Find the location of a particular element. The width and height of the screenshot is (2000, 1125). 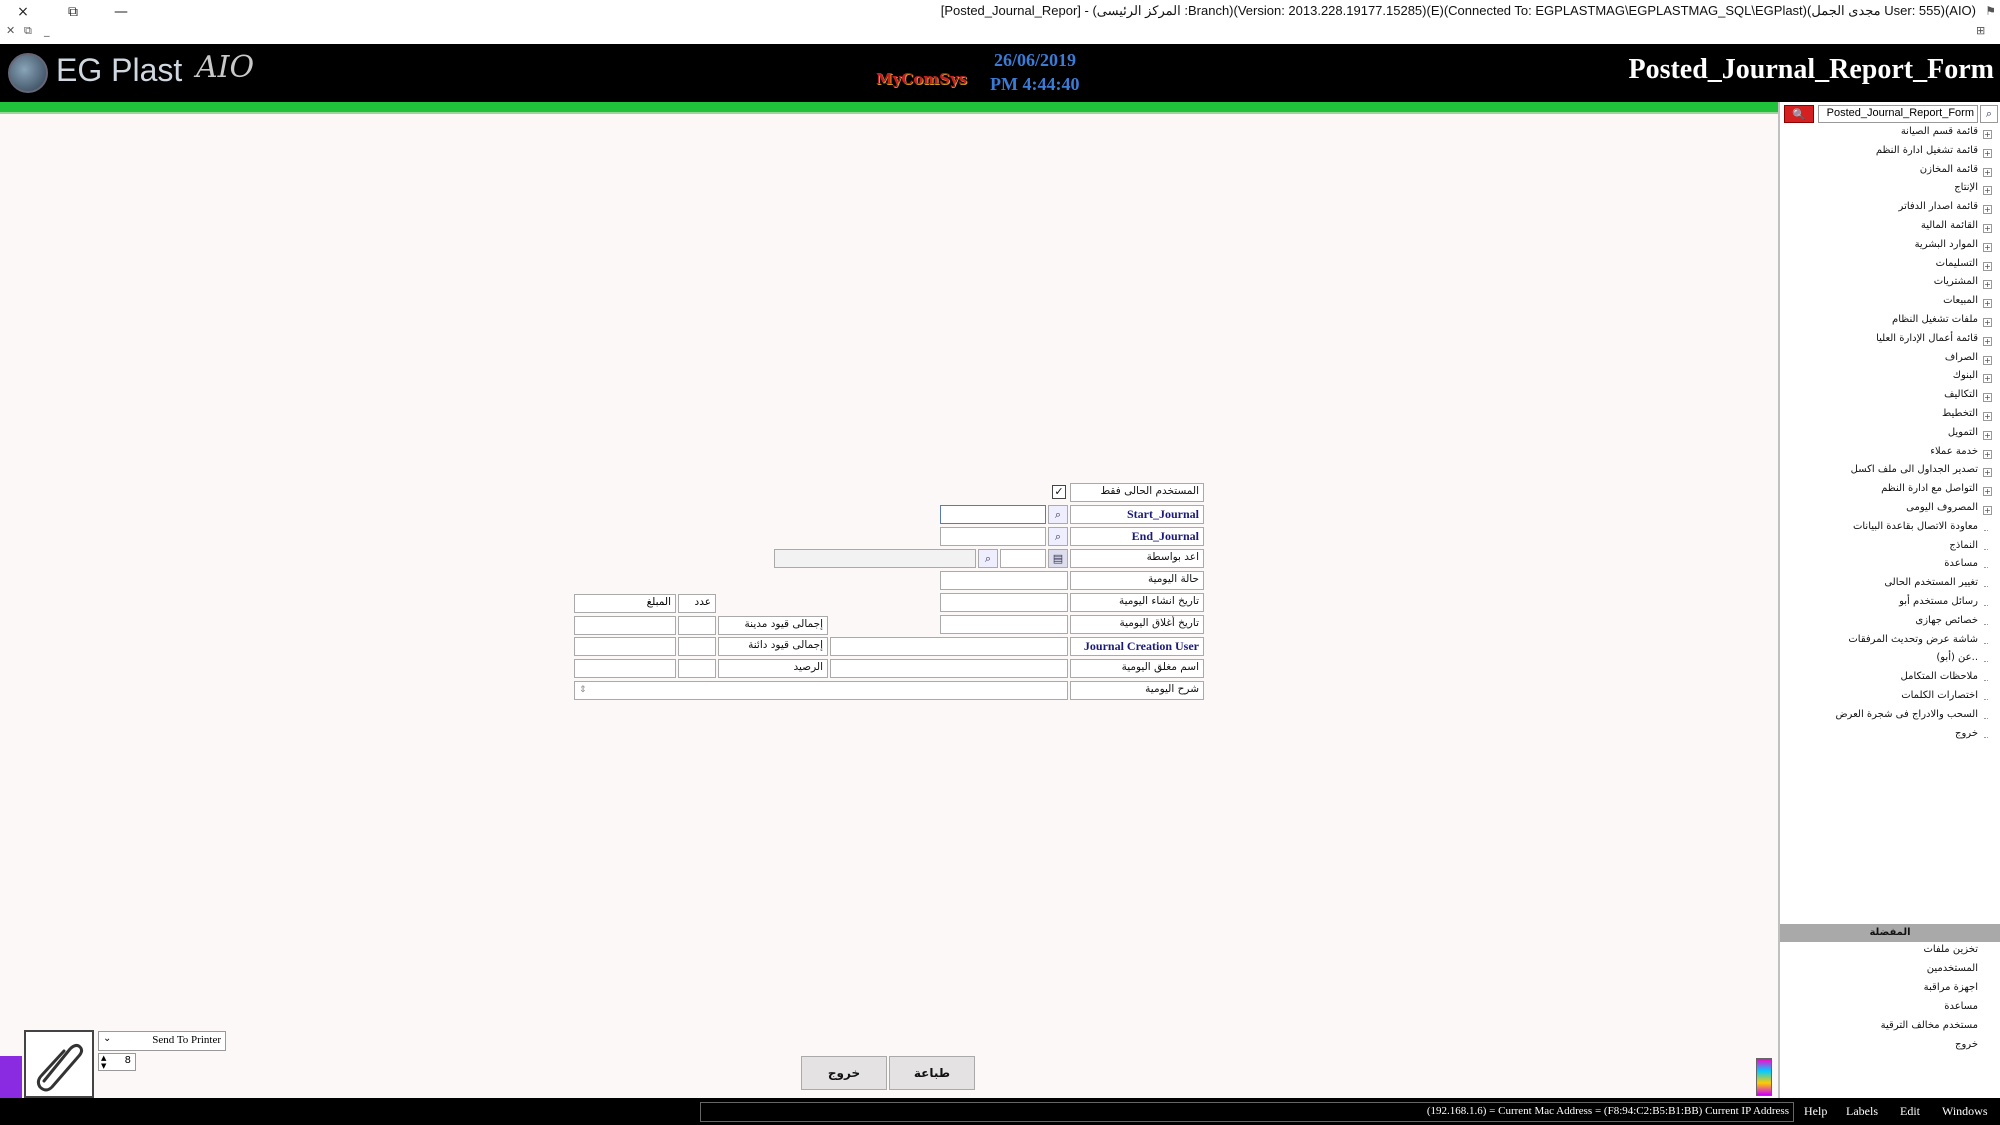

close-icon: × is located at coordinates (23, 12).